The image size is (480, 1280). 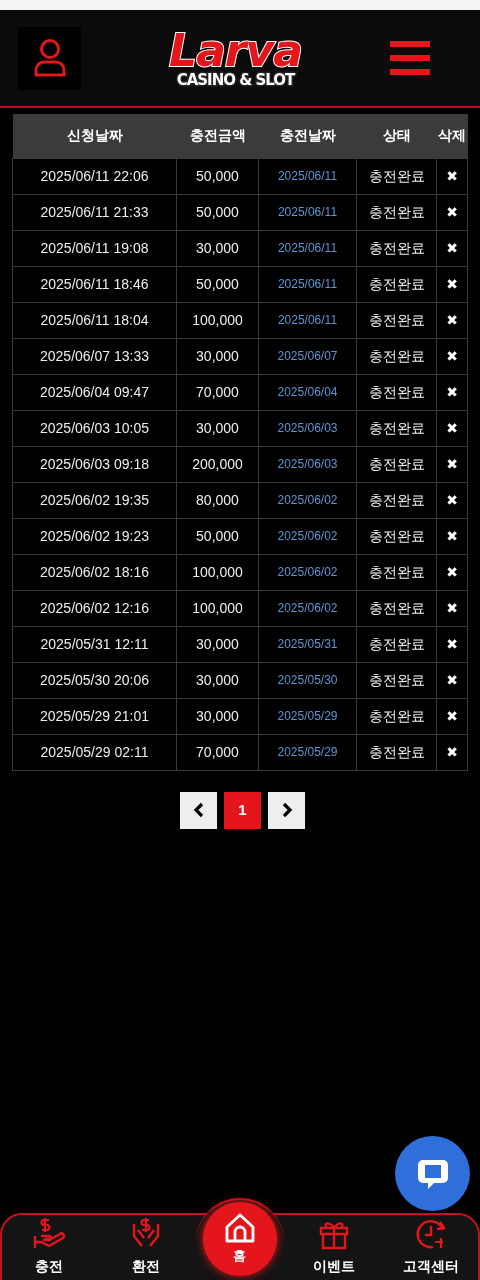 I want to click on logo-subtitle: CASINO & SLOT, so click(x=235, y=80).